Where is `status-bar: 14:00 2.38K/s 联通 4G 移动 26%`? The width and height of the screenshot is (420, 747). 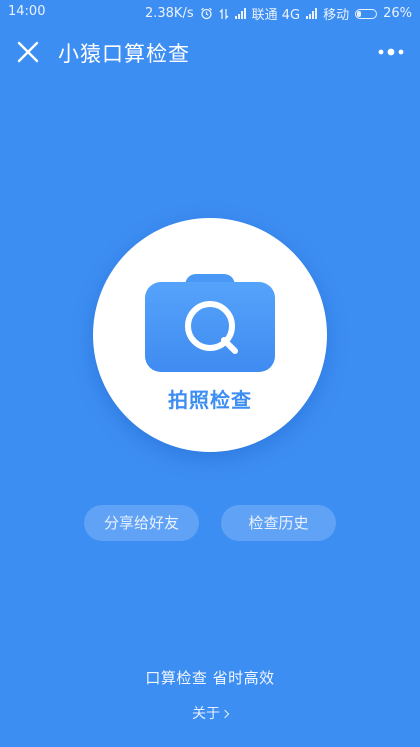 status-bar: 14:00 2.38K/s 联通 4G 移动 26% is located at coordinates (210, 12).